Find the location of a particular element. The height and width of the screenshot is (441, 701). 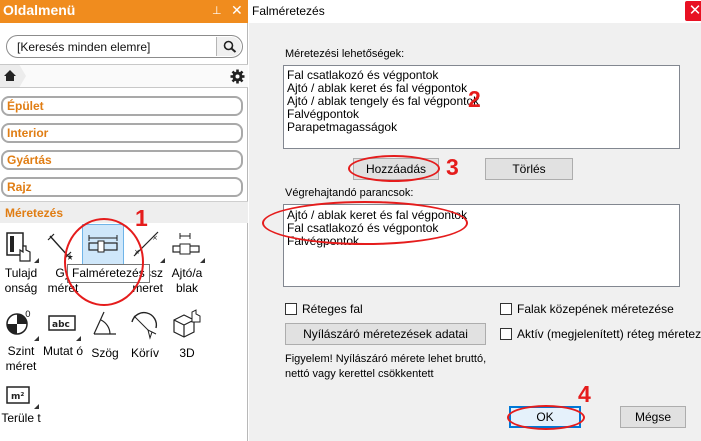

svg-text: abc is located at coordinates (61, 325).